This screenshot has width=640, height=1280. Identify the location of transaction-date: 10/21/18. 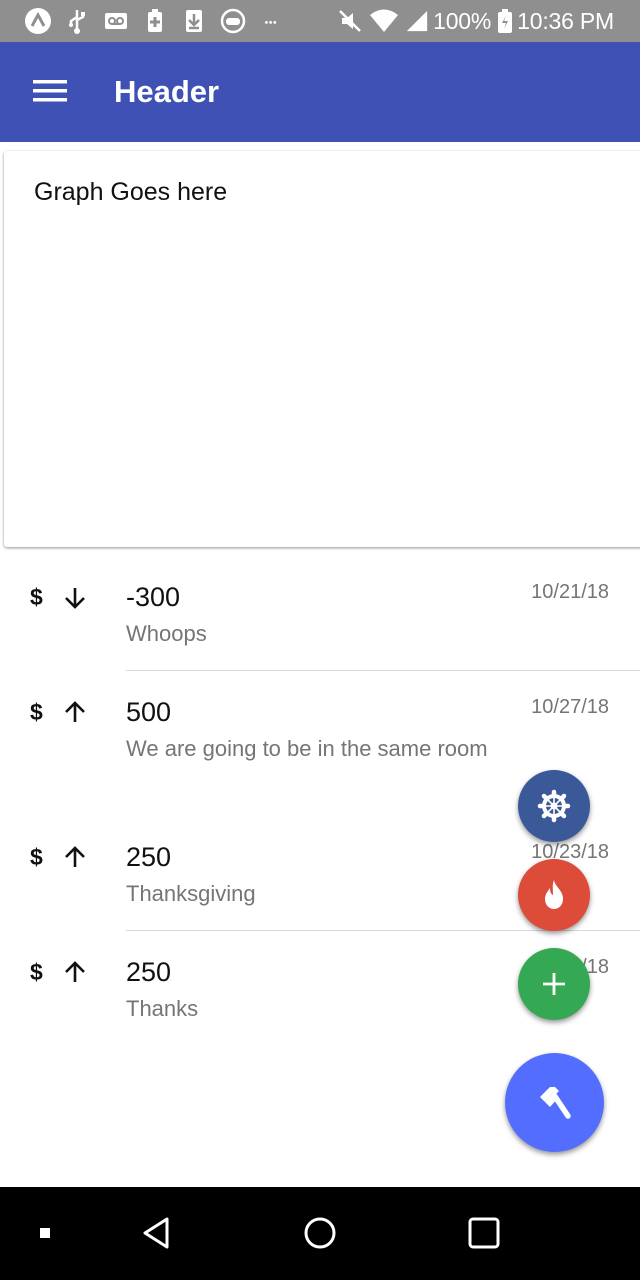
(570, 592).